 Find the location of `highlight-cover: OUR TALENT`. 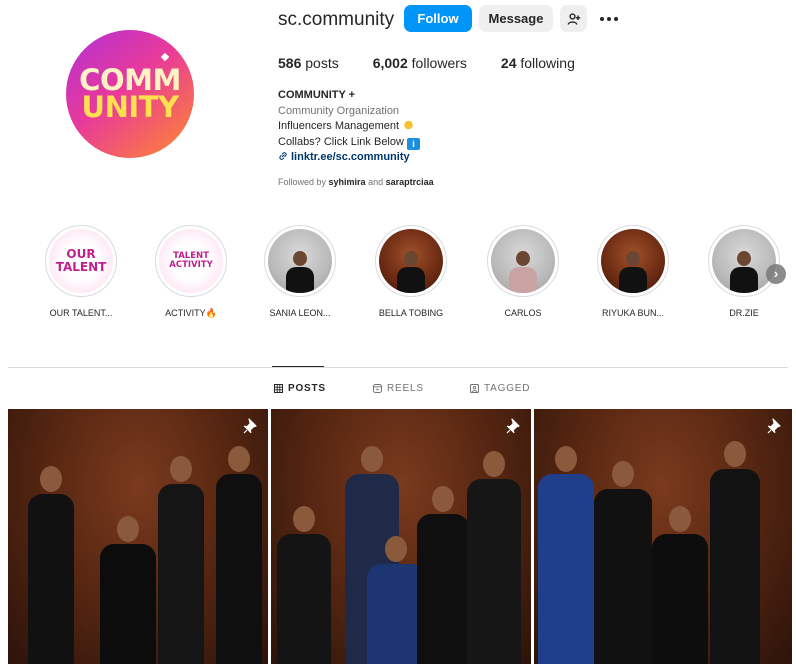

highlight-cover: OUR TALENT is located at coordinates (81, 261).